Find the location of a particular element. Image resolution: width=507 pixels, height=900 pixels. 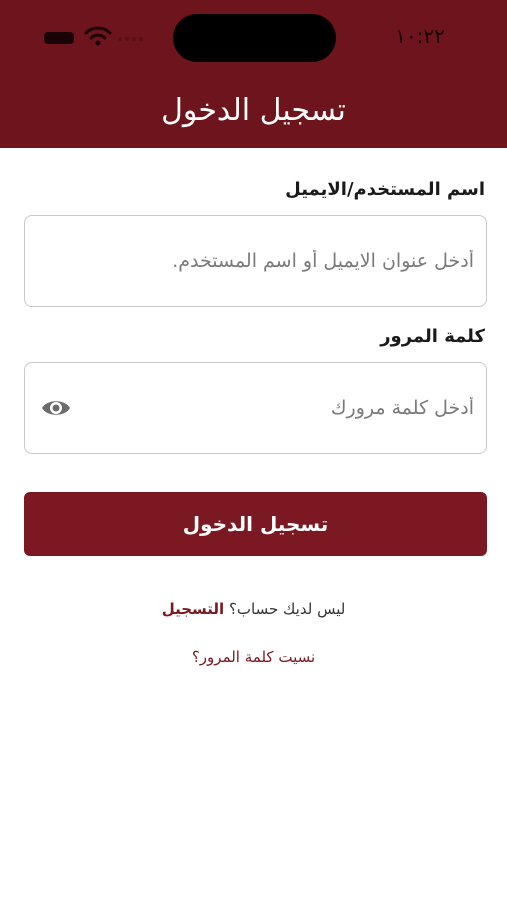

password-input is located at coordinates (289, 408).